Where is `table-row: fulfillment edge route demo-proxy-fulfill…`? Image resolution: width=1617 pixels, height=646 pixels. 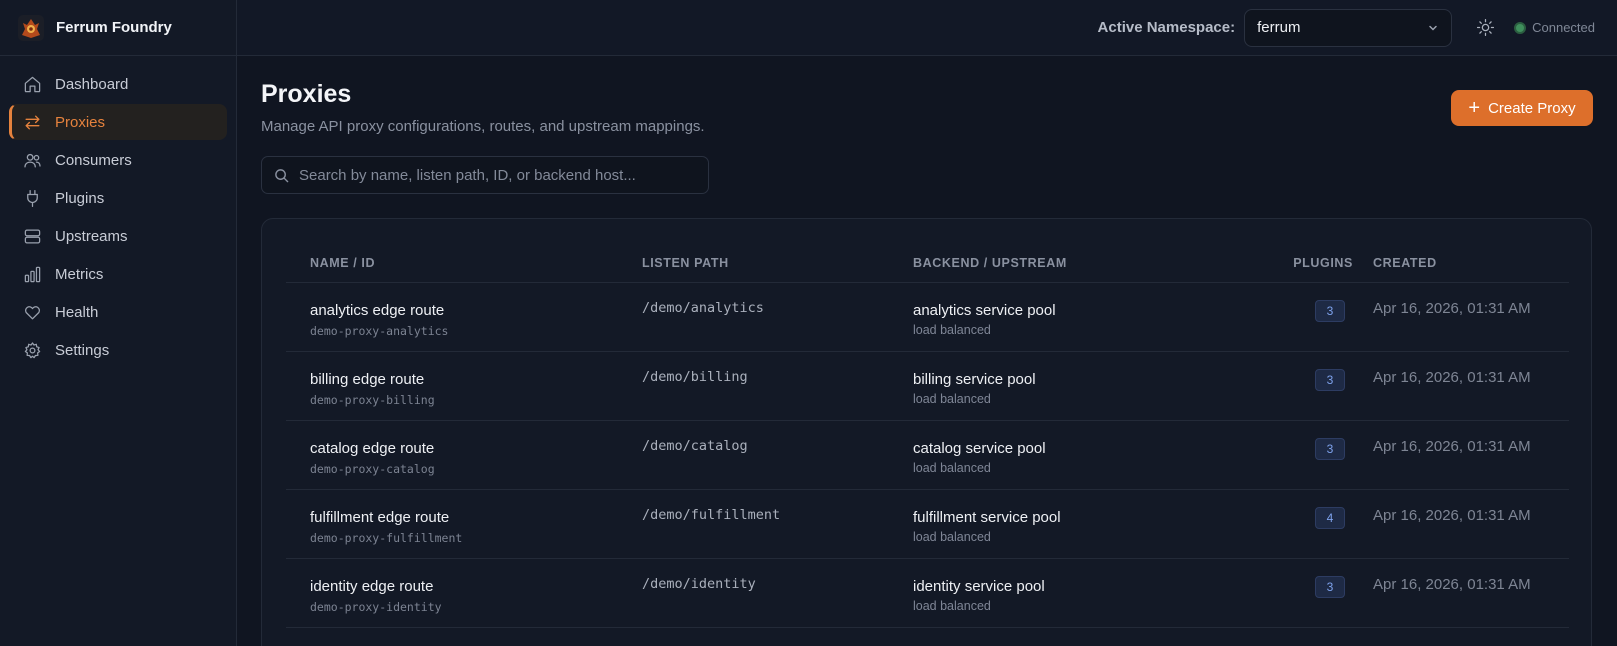 table-row: fulfillment edge route demo-proxy-fulfill… is located at coordinates (927, 524).